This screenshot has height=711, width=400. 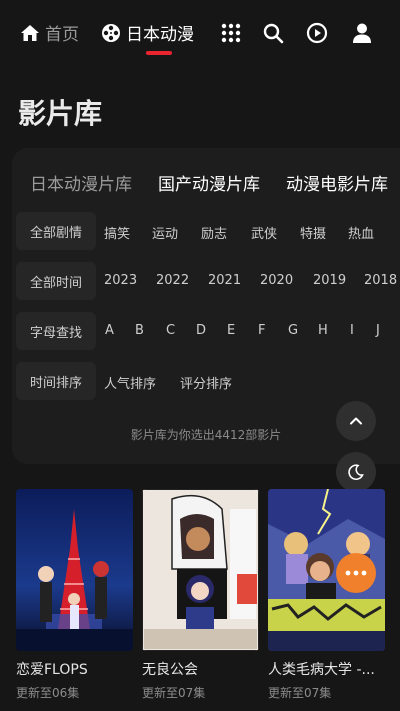 I want to click on filter-option: 2022, so click(x=172, y=280).